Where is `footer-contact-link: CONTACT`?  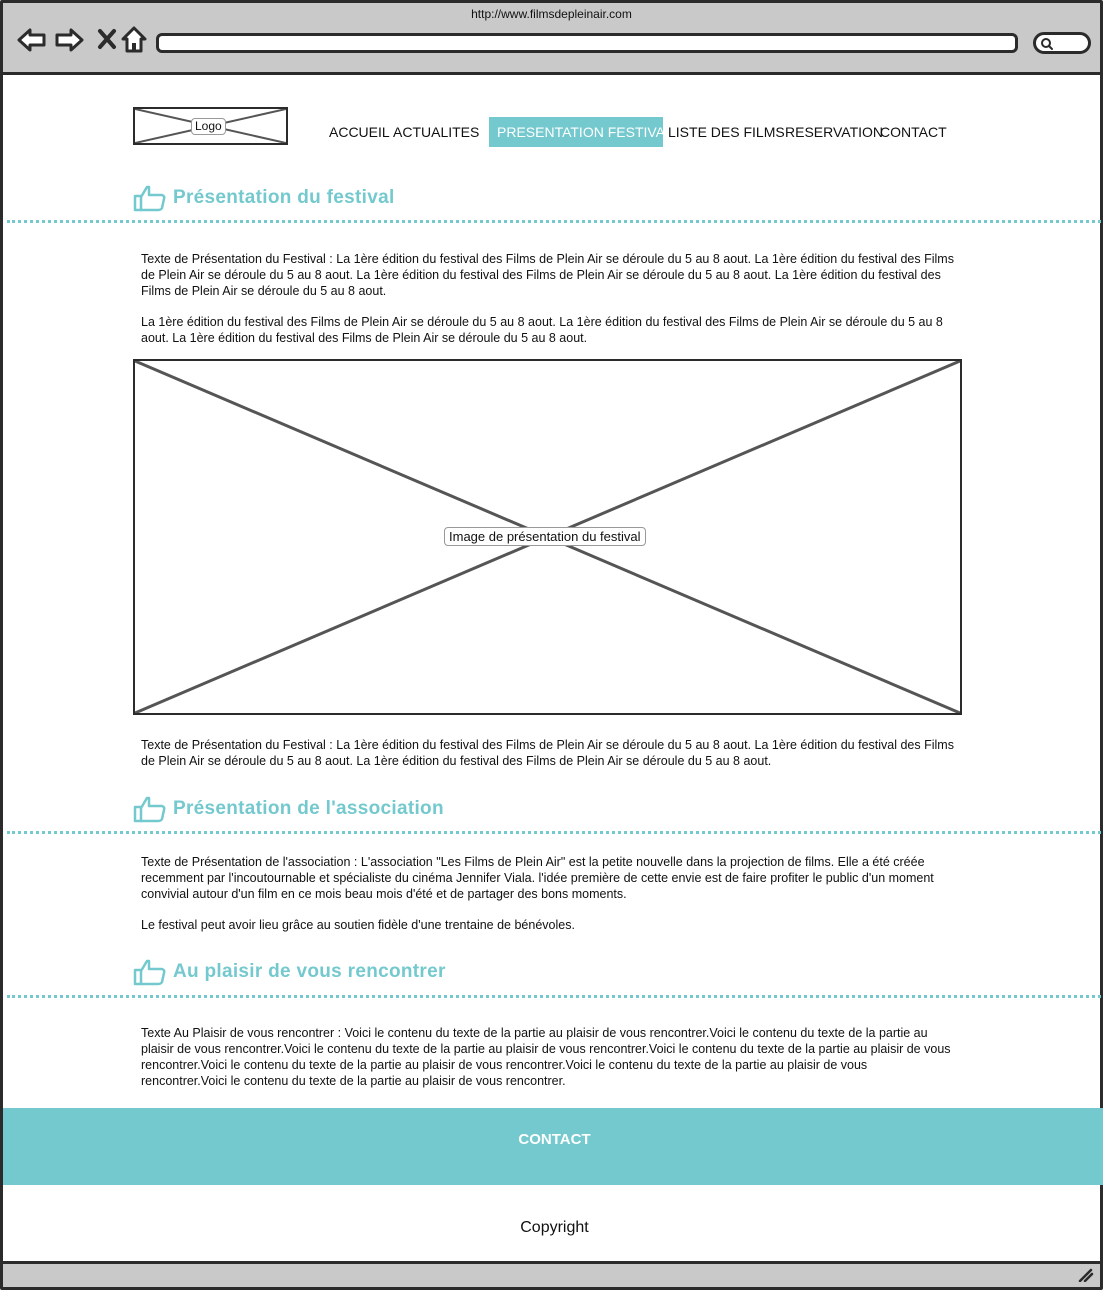
footer-contact-link: CONTACT is located at coordinates (553, 1139).